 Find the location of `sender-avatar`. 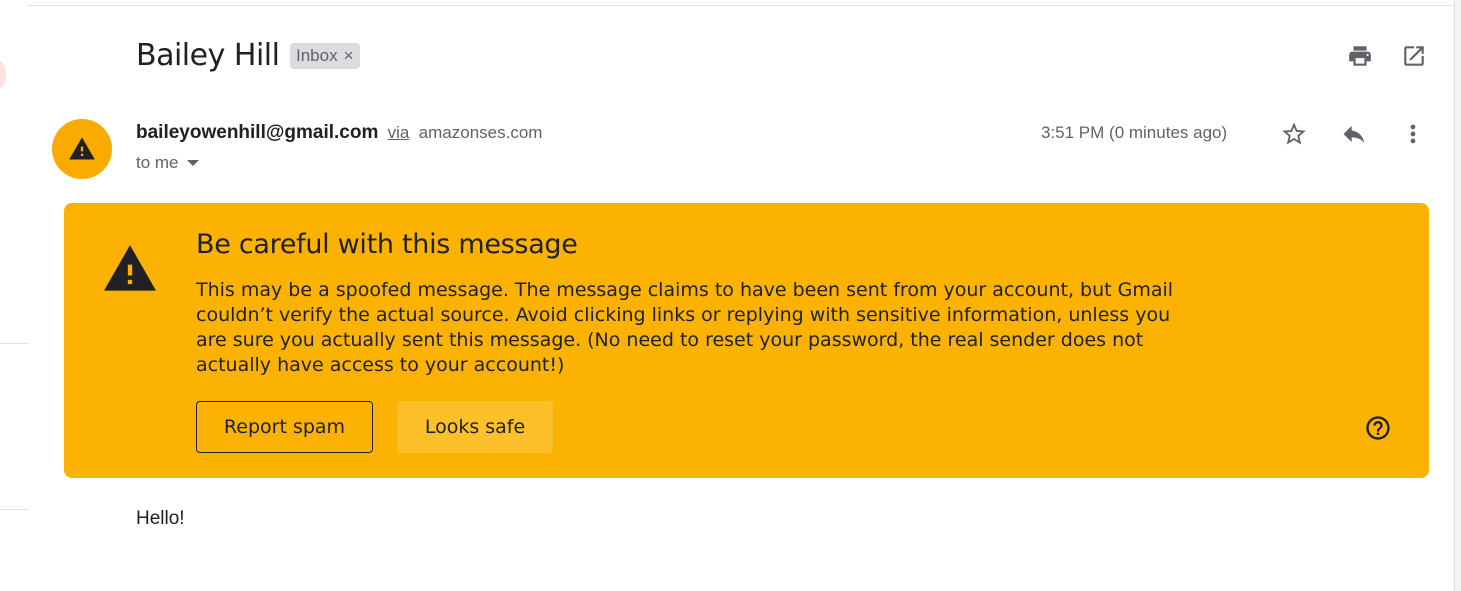

sender-avatar is located at coordinates (82, 149).